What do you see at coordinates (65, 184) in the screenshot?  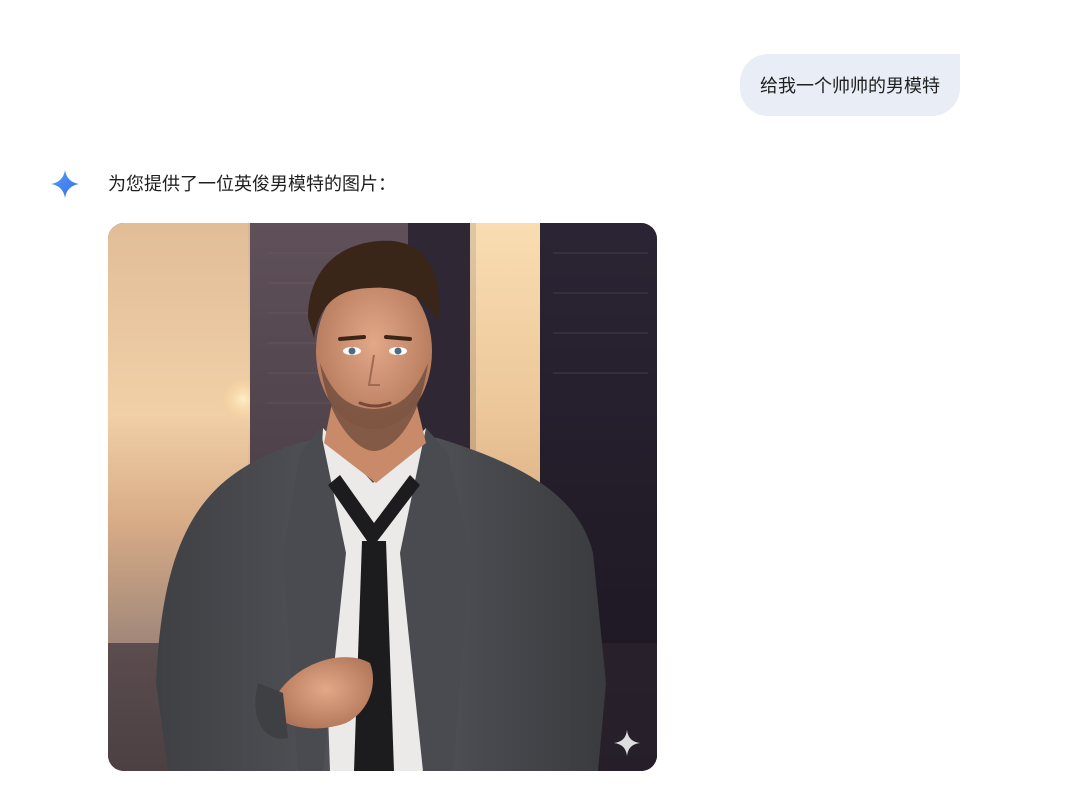 I see `gemini-sparkle-icon` at bounding box center [65, 184].